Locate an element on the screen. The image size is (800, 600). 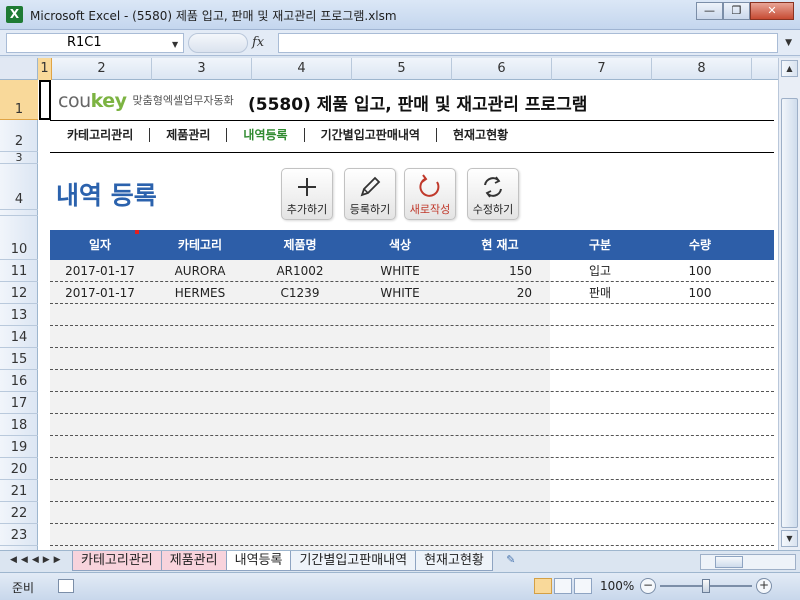
close-button: ✕ is located at coordinates (772, 11).